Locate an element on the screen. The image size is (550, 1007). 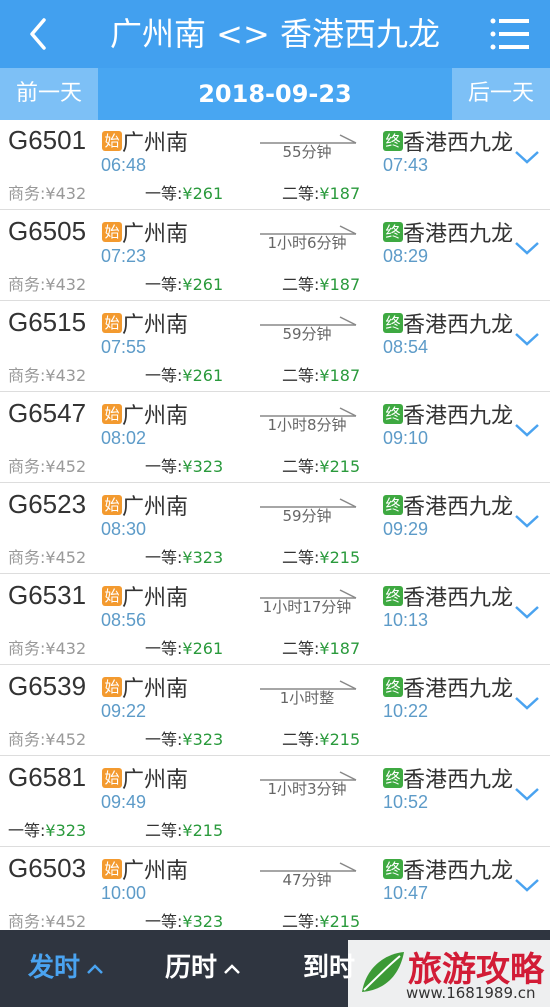
departure-time: 08:30 is located at coordinates (124, 529).